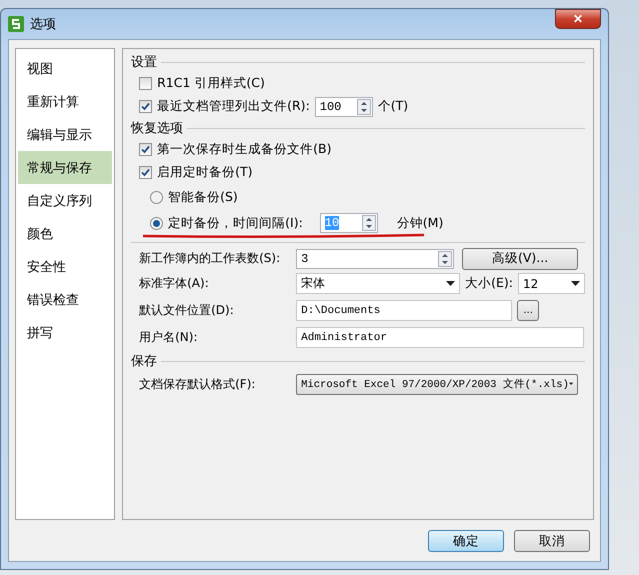 The width and height of the screenshot is (639, 575). What do you see at coordinates (578, 19) in the screenshot?
I see `close-button: ✕` at bounding box center [578, 19].